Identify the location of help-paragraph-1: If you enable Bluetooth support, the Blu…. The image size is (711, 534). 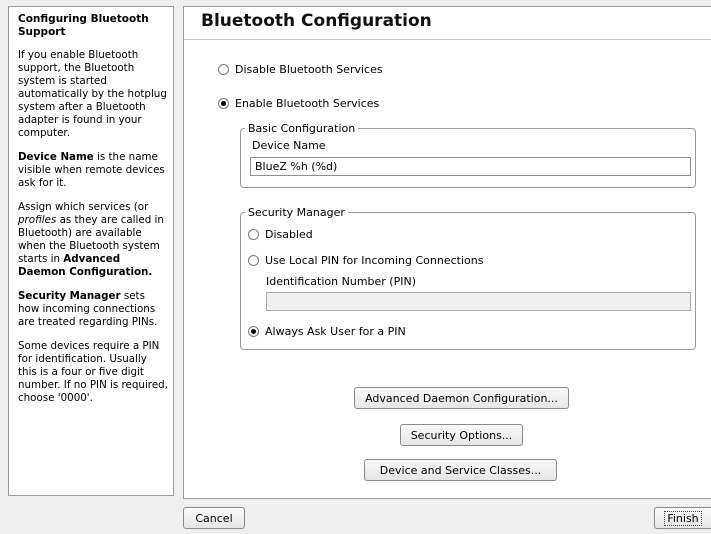
(92, 94).